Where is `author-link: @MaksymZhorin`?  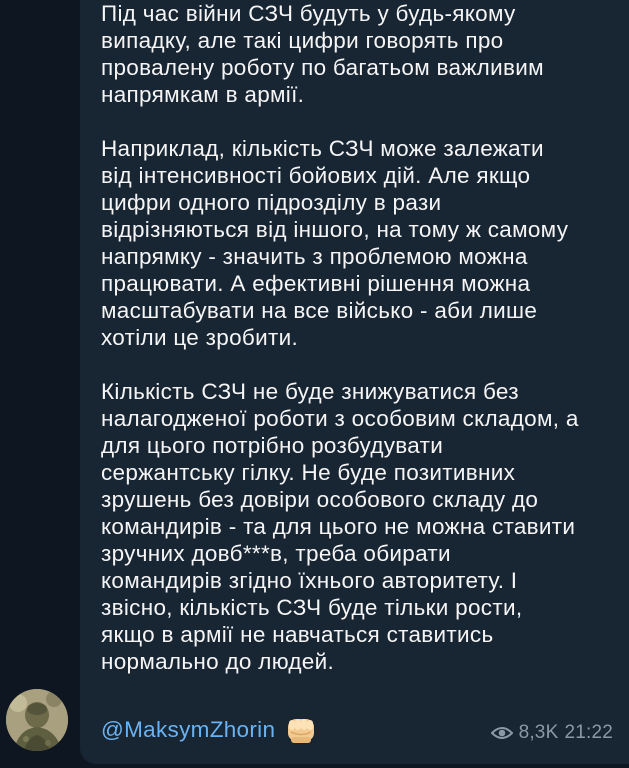 author-link: @MaksymZhorin is located at coordinates (188, 730).